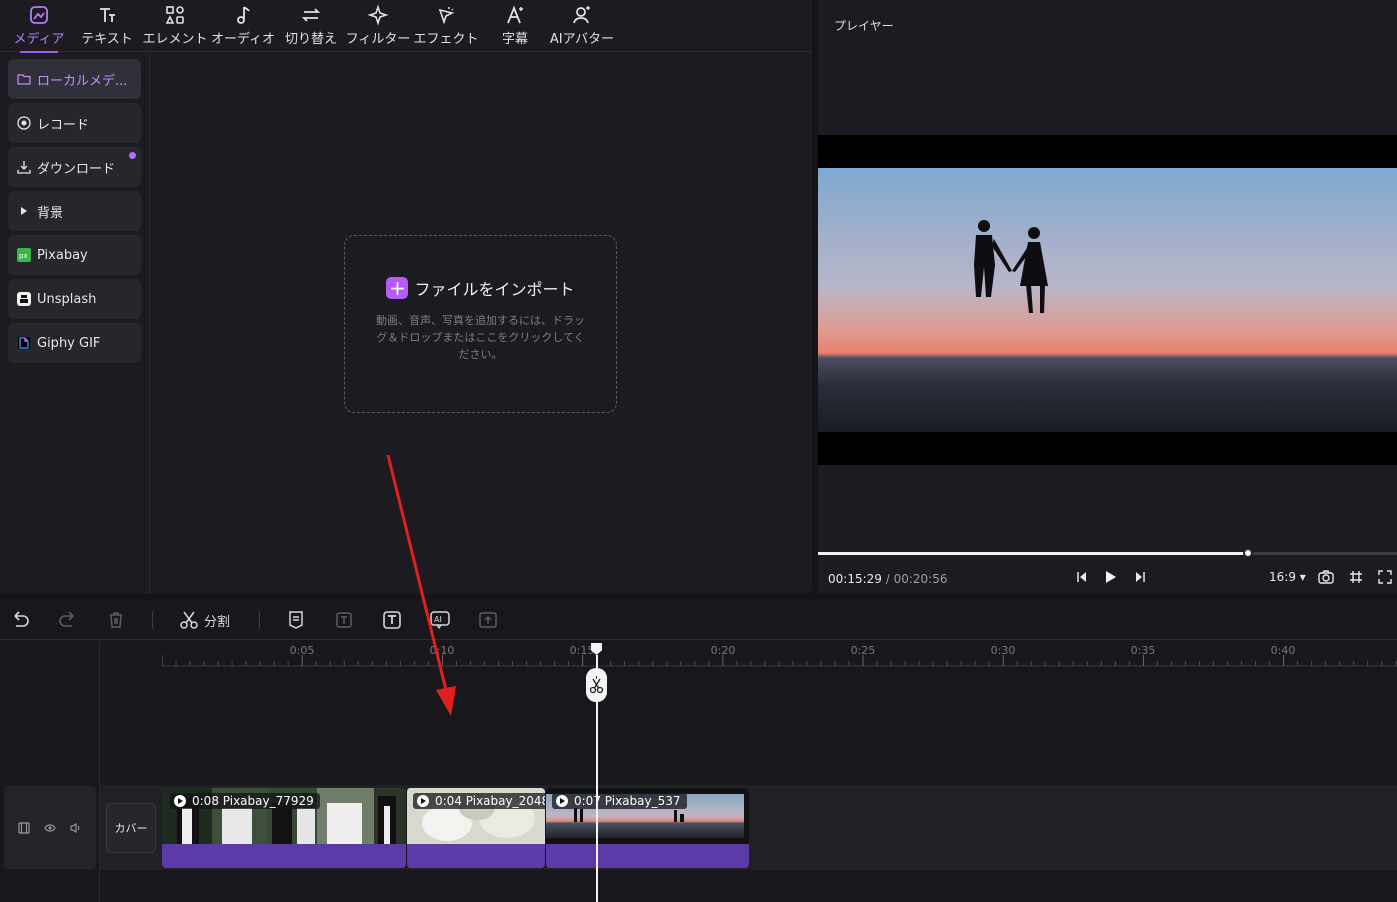  What do you see at coordinates (132, 155) in the screenshot?
I see `notification-dot` at bounding box center [132, 155].